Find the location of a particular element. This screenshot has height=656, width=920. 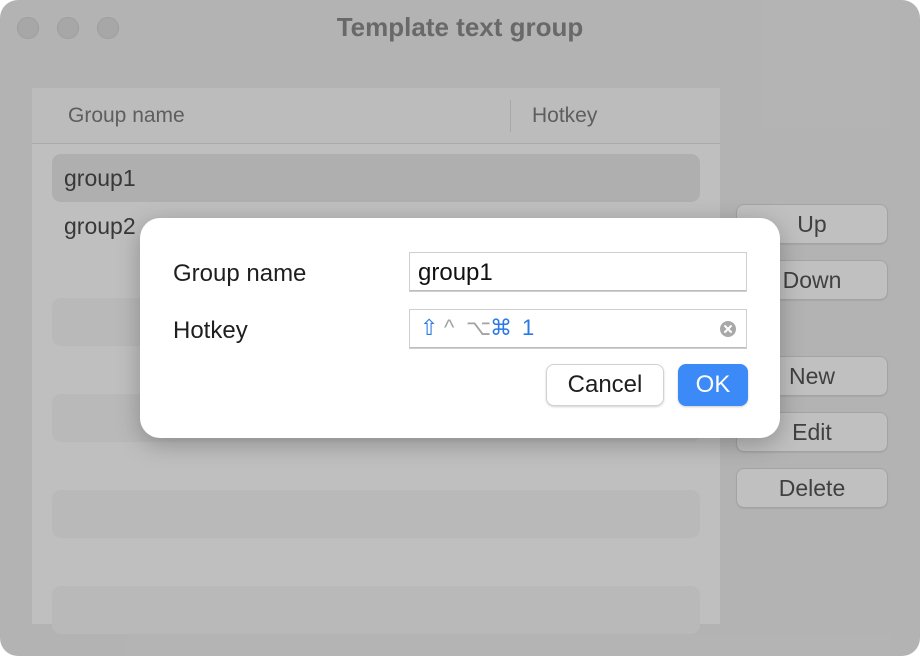

control-key-icon: ^ is located at coordinates (449, 327).